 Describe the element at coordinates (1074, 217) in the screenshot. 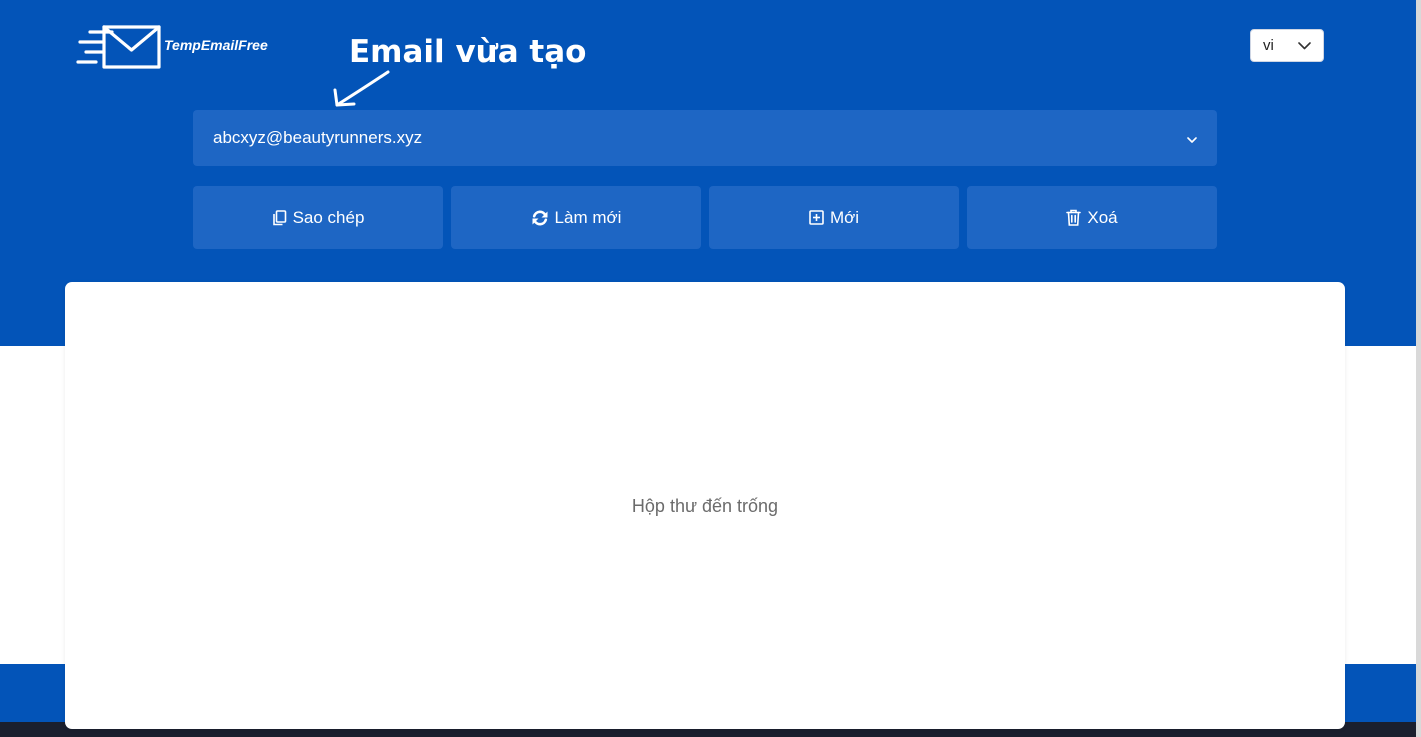

I see `trash-icon` at that location.